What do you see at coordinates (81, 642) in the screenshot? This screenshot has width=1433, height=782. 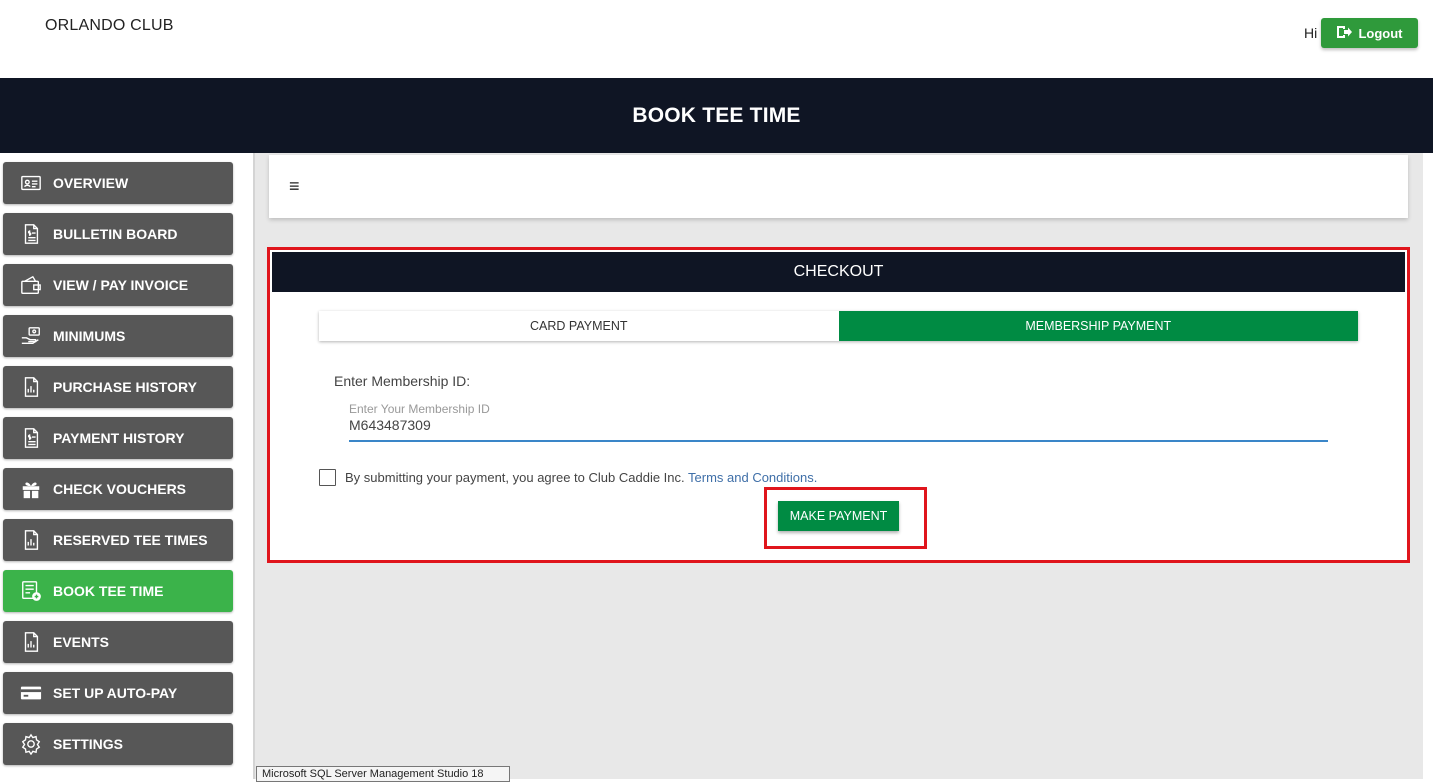 I see `sidebar-item-label: EVENTS` at bounding box center [81, 642].